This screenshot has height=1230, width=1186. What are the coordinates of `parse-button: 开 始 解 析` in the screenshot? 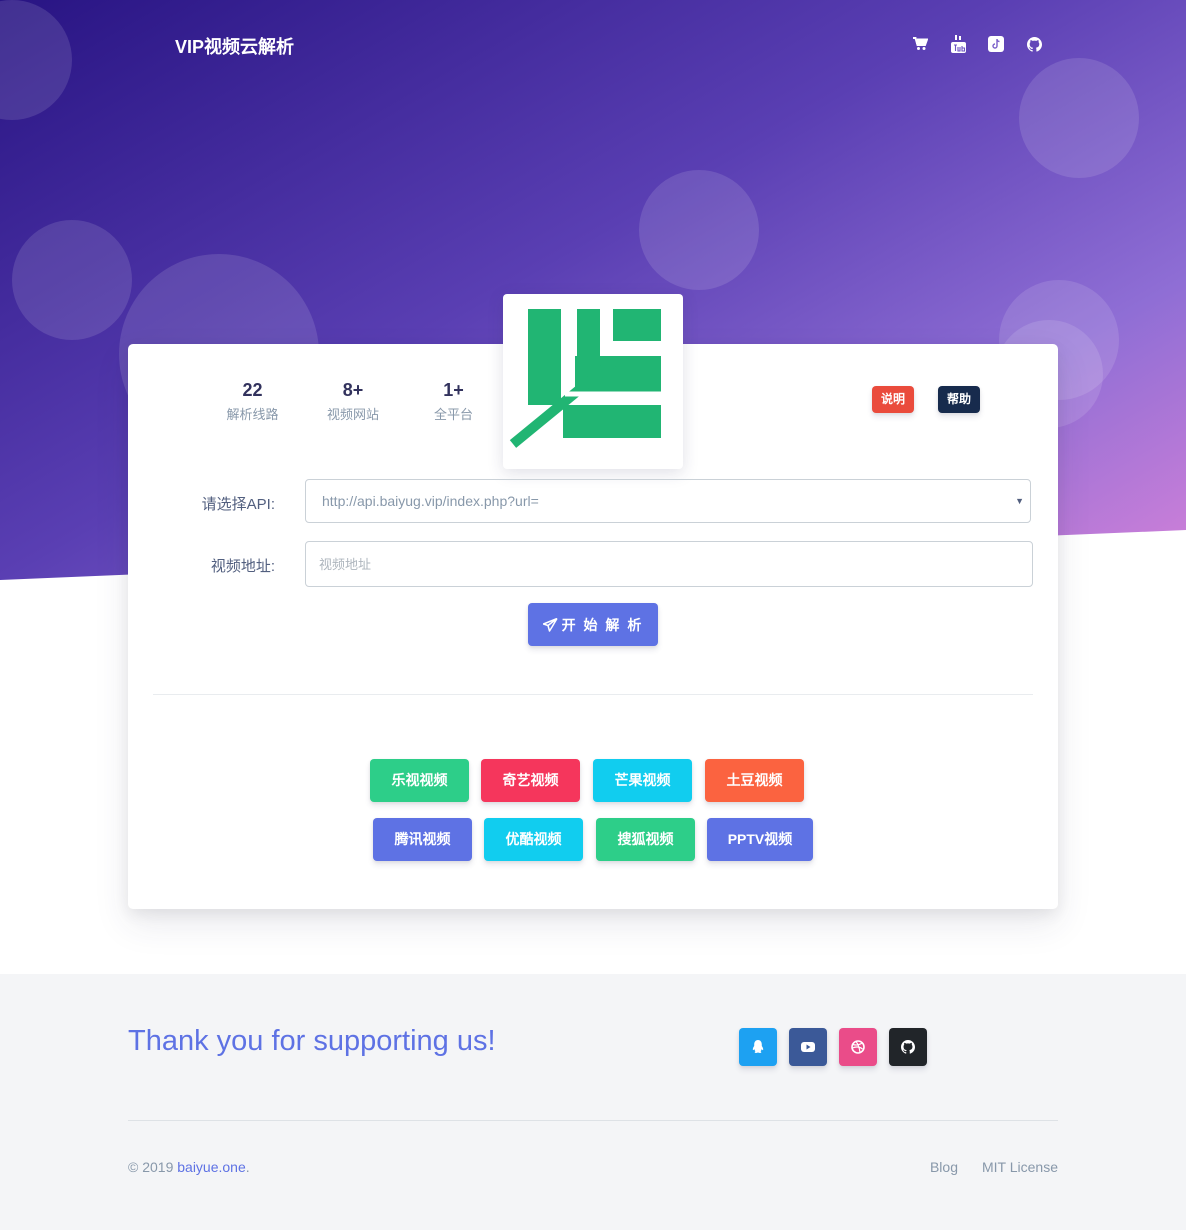 It's located at (593, 624).